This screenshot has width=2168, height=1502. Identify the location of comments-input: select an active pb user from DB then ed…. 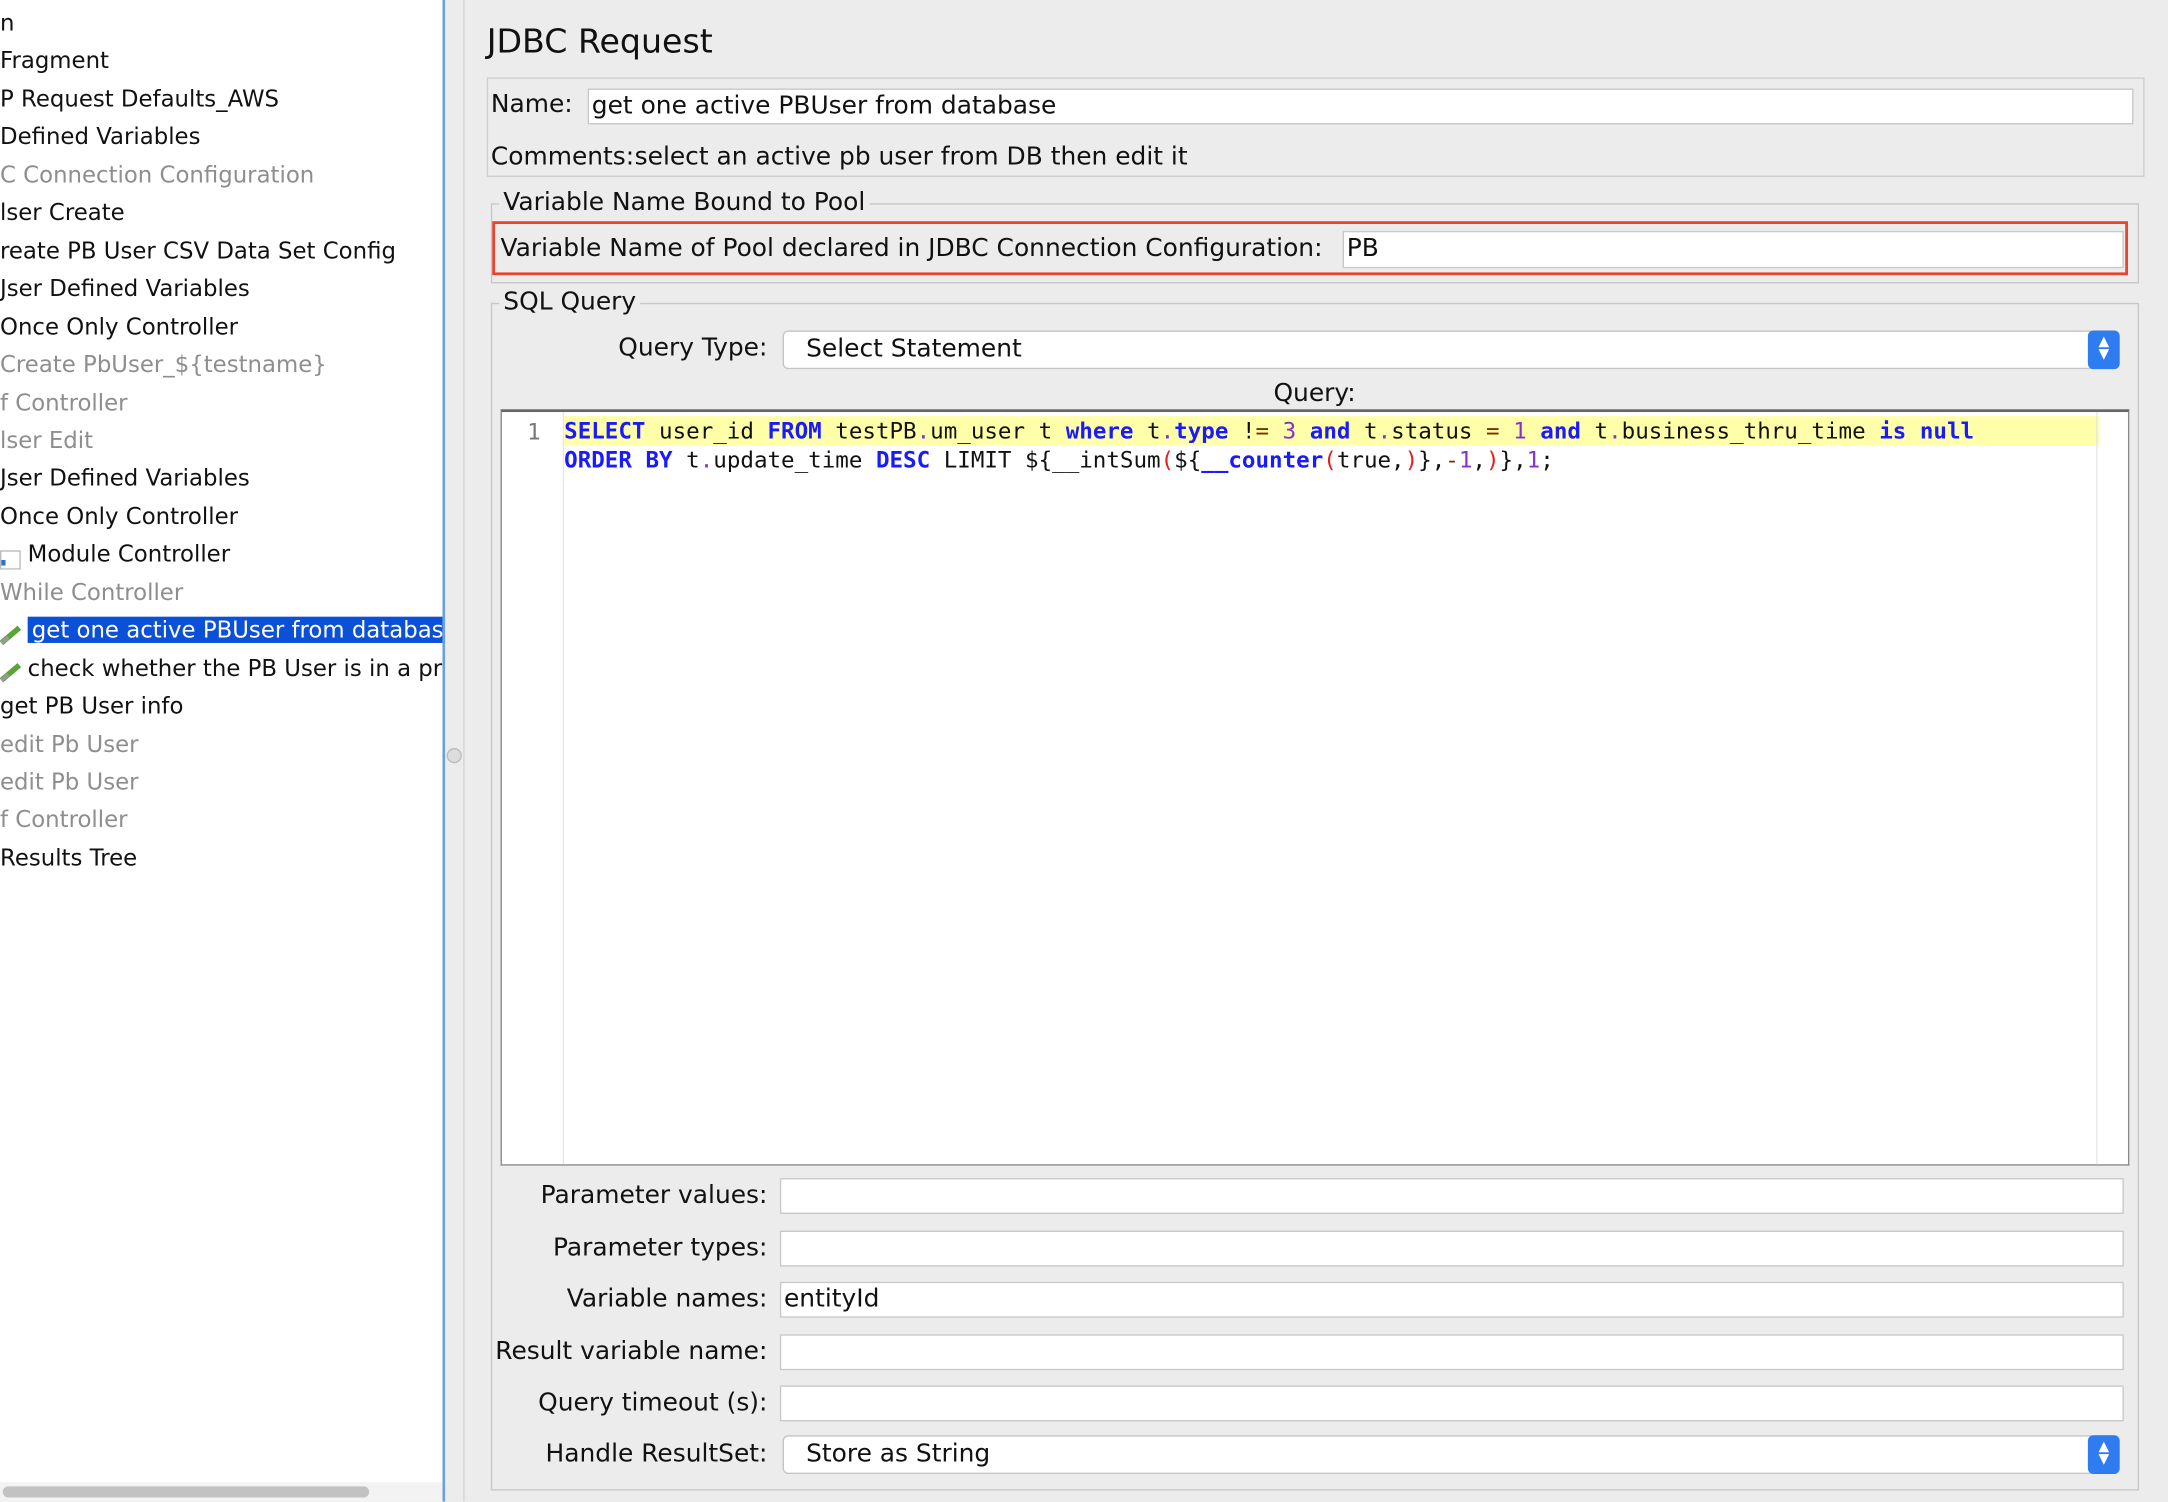
(1385, 157).